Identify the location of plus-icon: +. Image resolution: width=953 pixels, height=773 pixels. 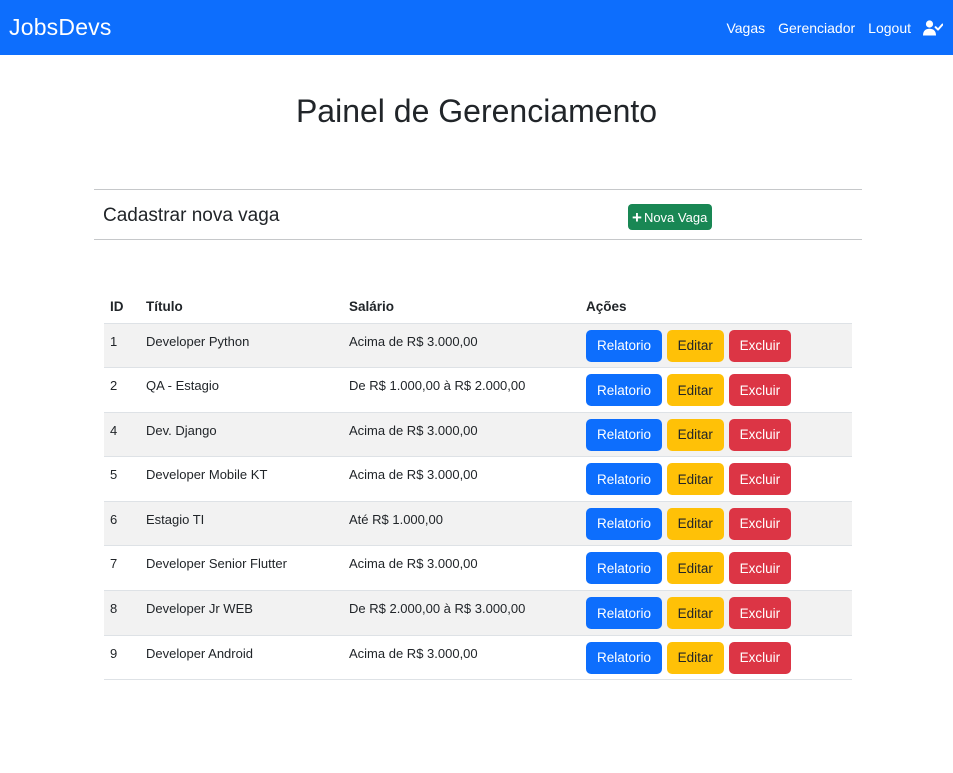
(637, 217).